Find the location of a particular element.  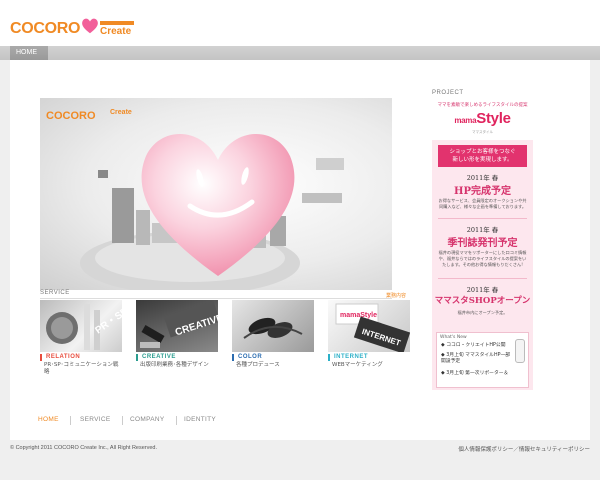

hero-illustration is located at coordinates (212, 211).